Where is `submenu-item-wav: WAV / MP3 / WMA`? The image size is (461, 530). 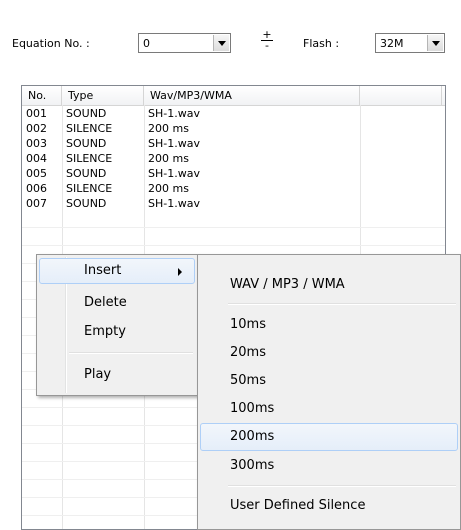 submenu-item-wav: WAV / MP3 / WMA is located at coordinates (329, 285).